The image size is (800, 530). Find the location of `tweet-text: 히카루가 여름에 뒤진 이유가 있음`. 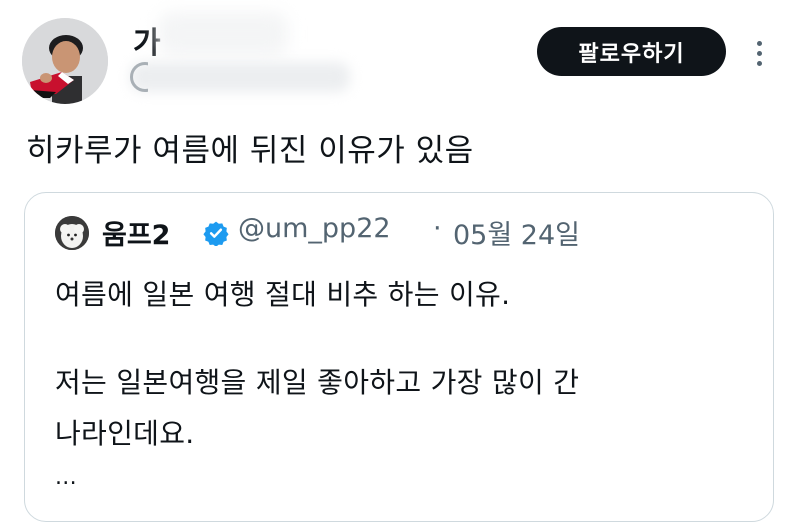

tweet-text: 히카루가 여름에 뒤진 이유가 있음 is located at coordinates (250, 151).